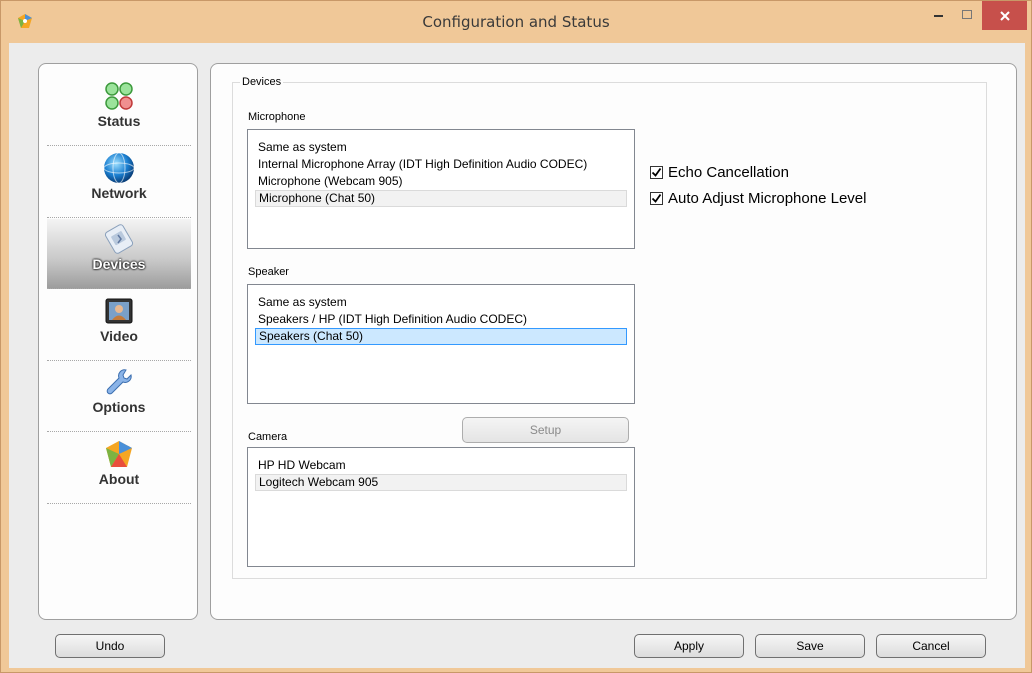 Image resolution: width=1032 pixels, height=673 pixels. What do you see at coordinates (441, 465) in the screenshot?
I see `list-item: HP HD Webcam` at bounding box center [441, 465].